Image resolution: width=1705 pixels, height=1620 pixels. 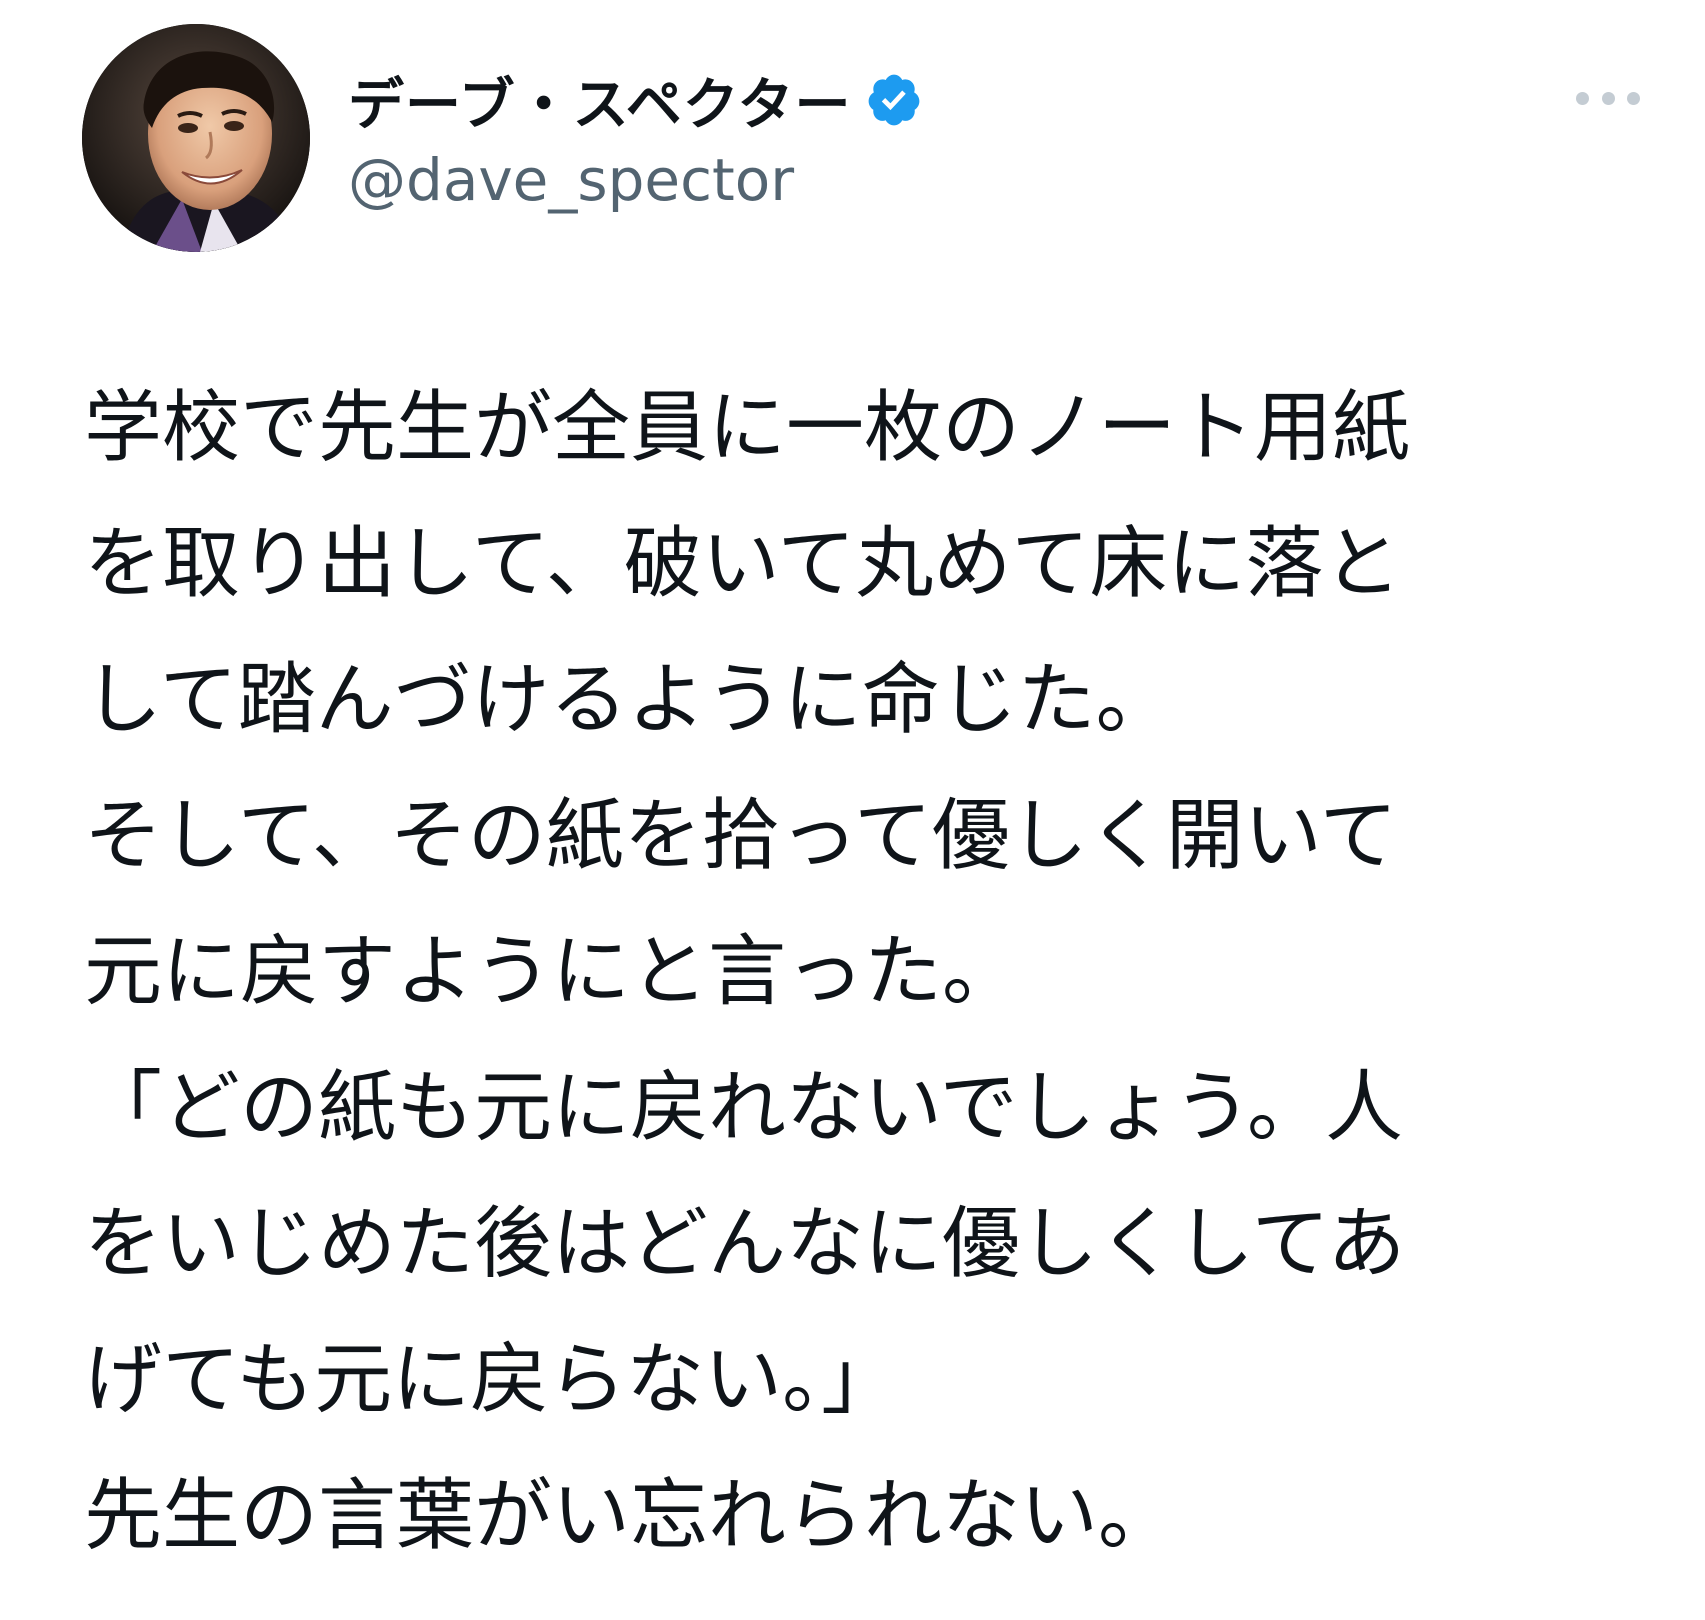 I want to click on tweet-text-line: 元に戻すようにと言った。, so click(x=552, y=972).